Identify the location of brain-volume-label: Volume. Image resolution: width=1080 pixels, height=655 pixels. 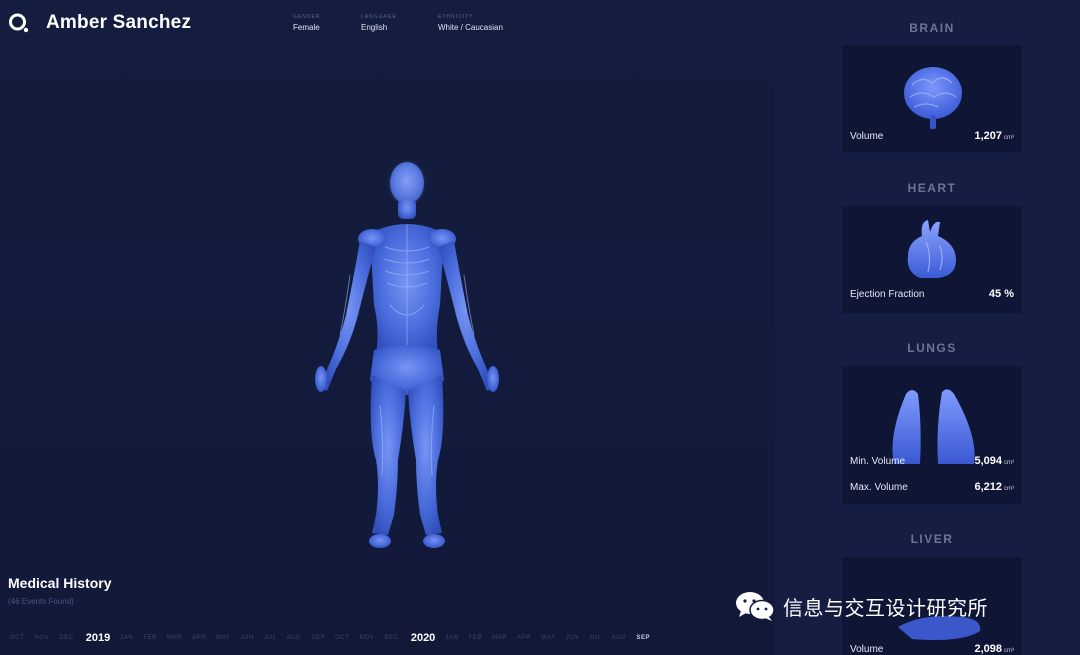
(867, 136).